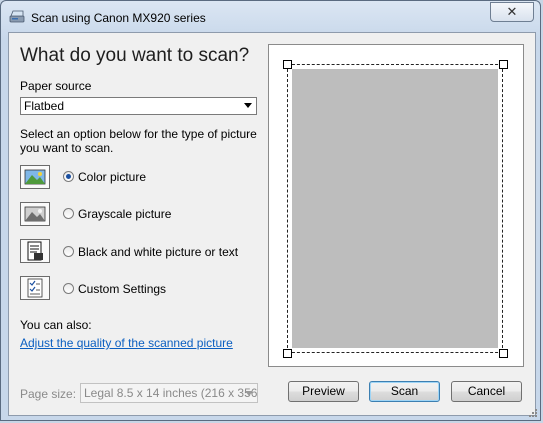  I want to click on page-title: What do you want to scan?, so click(135, 55).